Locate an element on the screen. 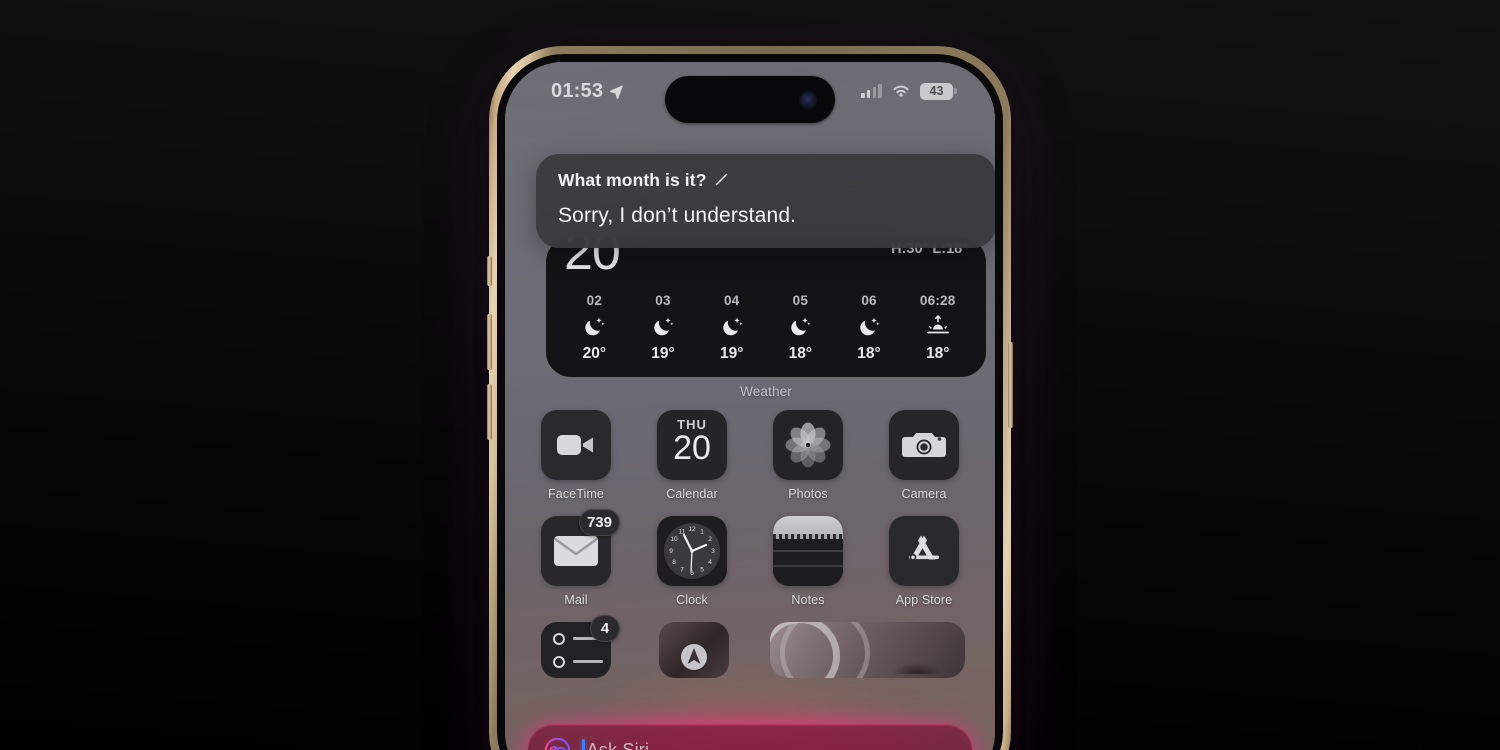  app-label: Photos is located at coordinates (808, 494).